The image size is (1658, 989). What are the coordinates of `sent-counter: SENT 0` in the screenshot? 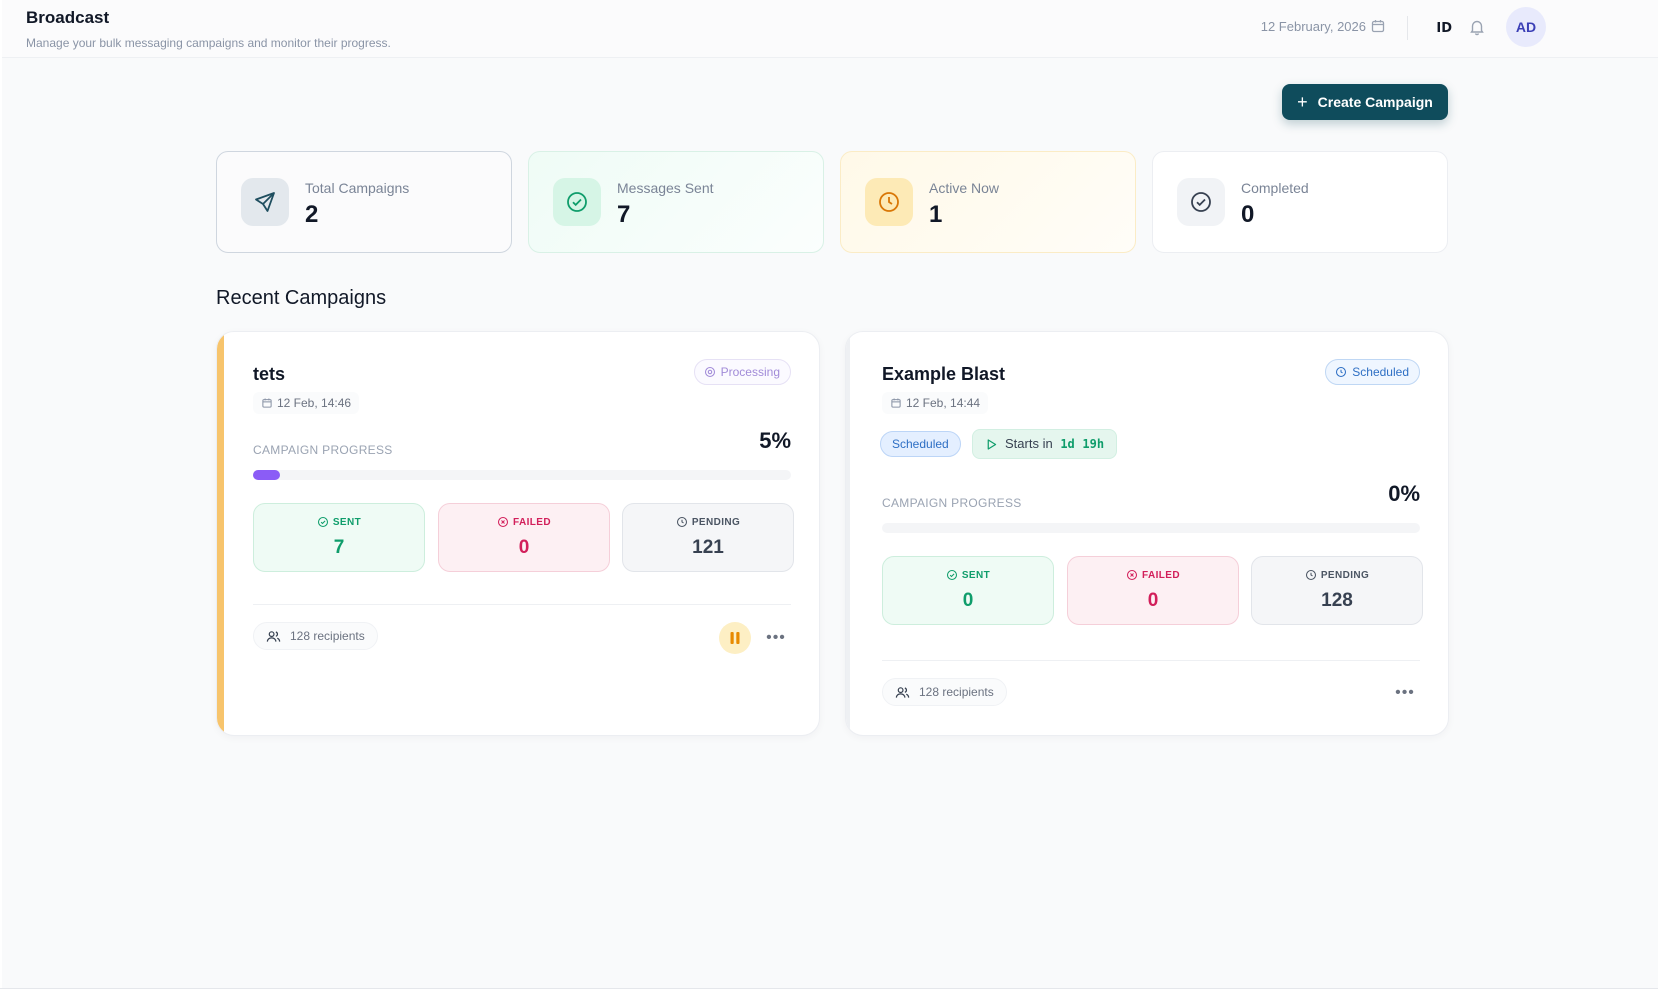 It's located at (968, 590).